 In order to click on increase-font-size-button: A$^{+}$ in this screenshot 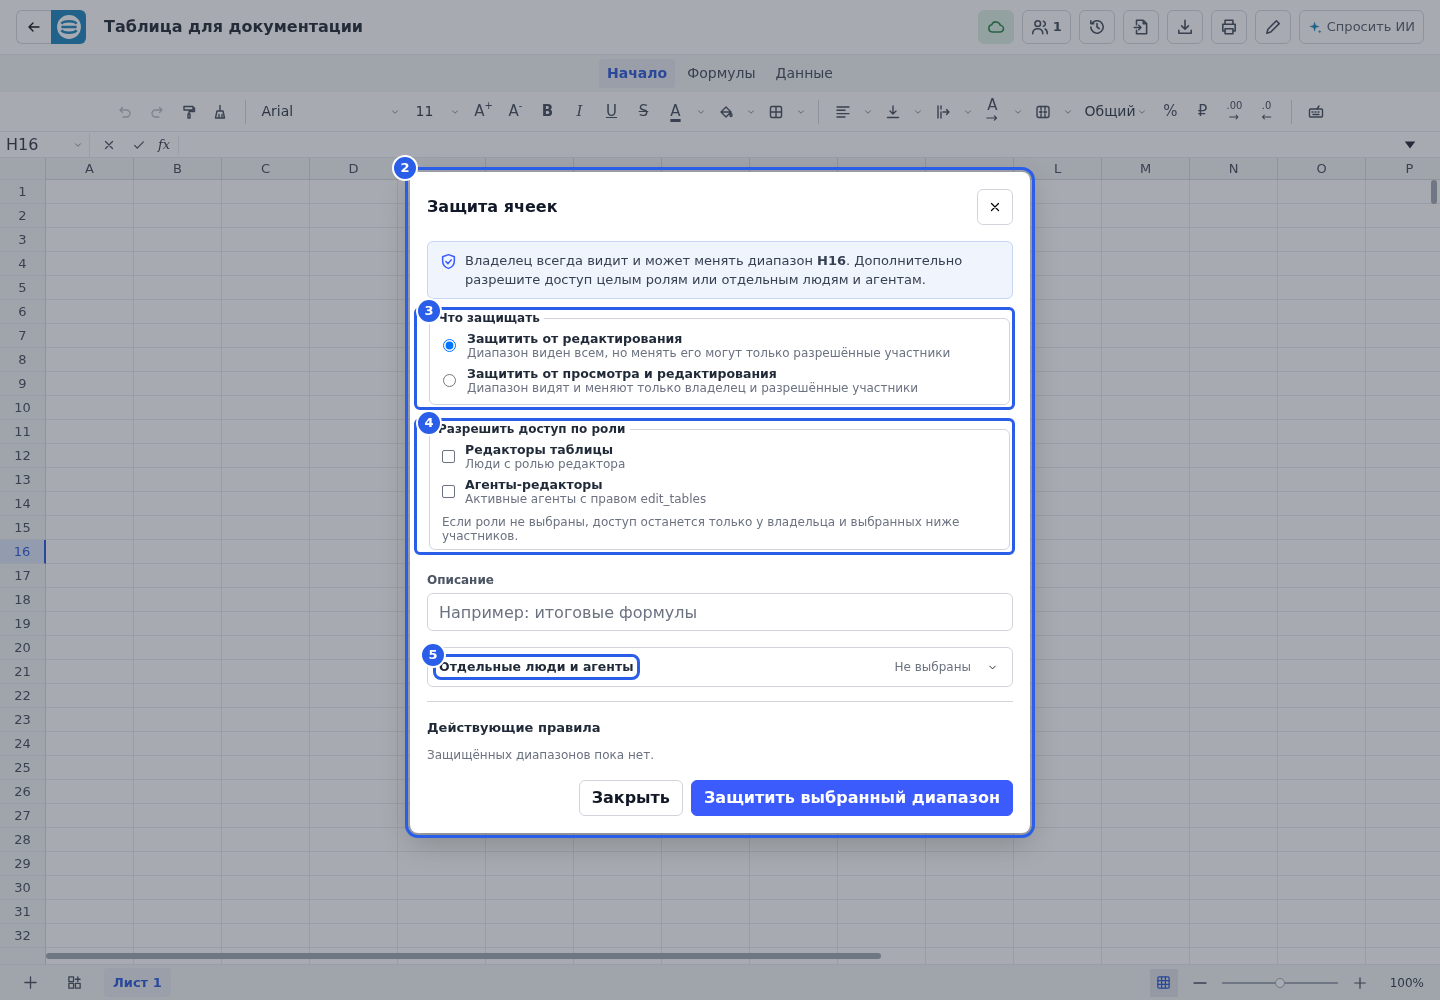, I will do `click(483, 111)`.